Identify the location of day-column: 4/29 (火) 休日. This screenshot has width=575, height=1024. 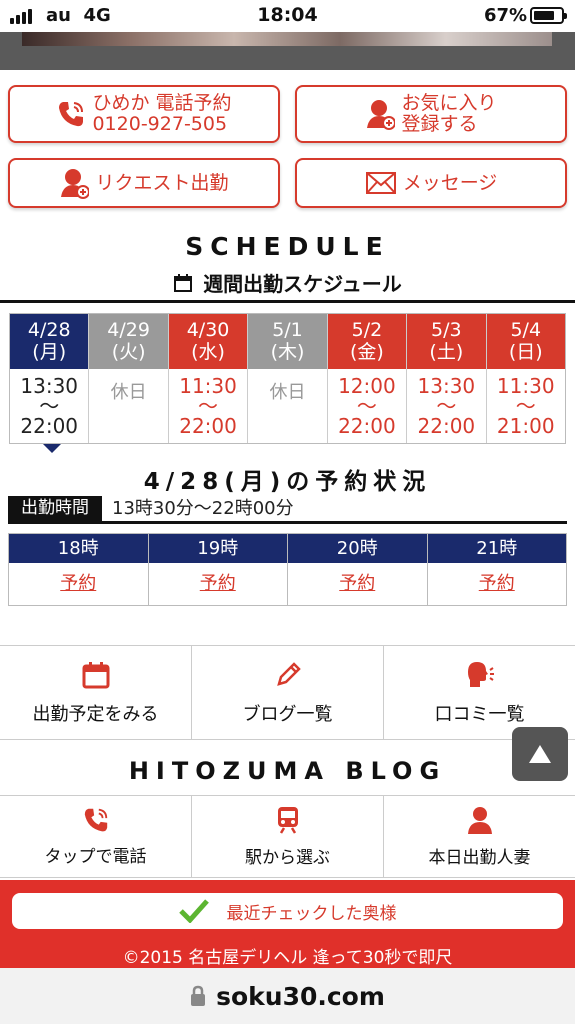
(129, 378).